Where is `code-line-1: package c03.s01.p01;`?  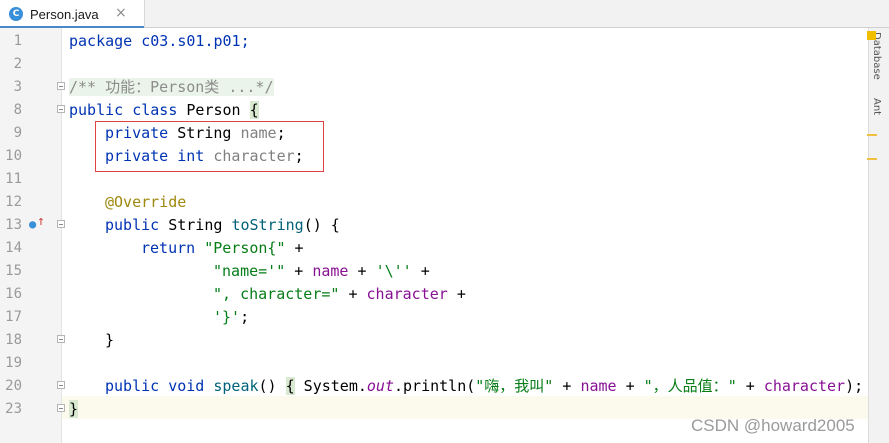
code-line-1: package c03.s01.p01; is located at coordinates (159, 41).